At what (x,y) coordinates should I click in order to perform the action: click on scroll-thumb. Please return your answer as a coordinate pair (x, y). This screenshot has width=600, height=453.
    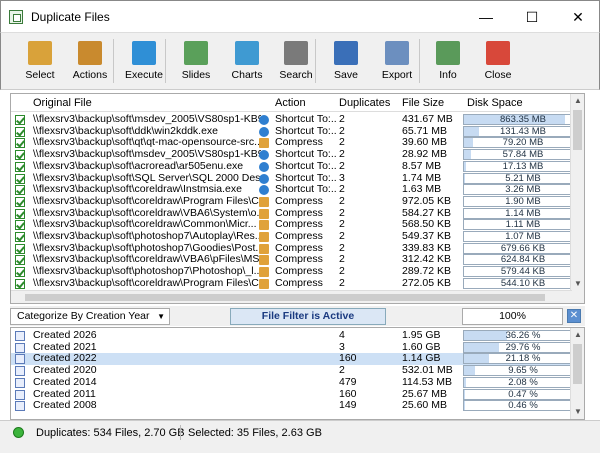
    Looking at the image, I should click on (577, 130).